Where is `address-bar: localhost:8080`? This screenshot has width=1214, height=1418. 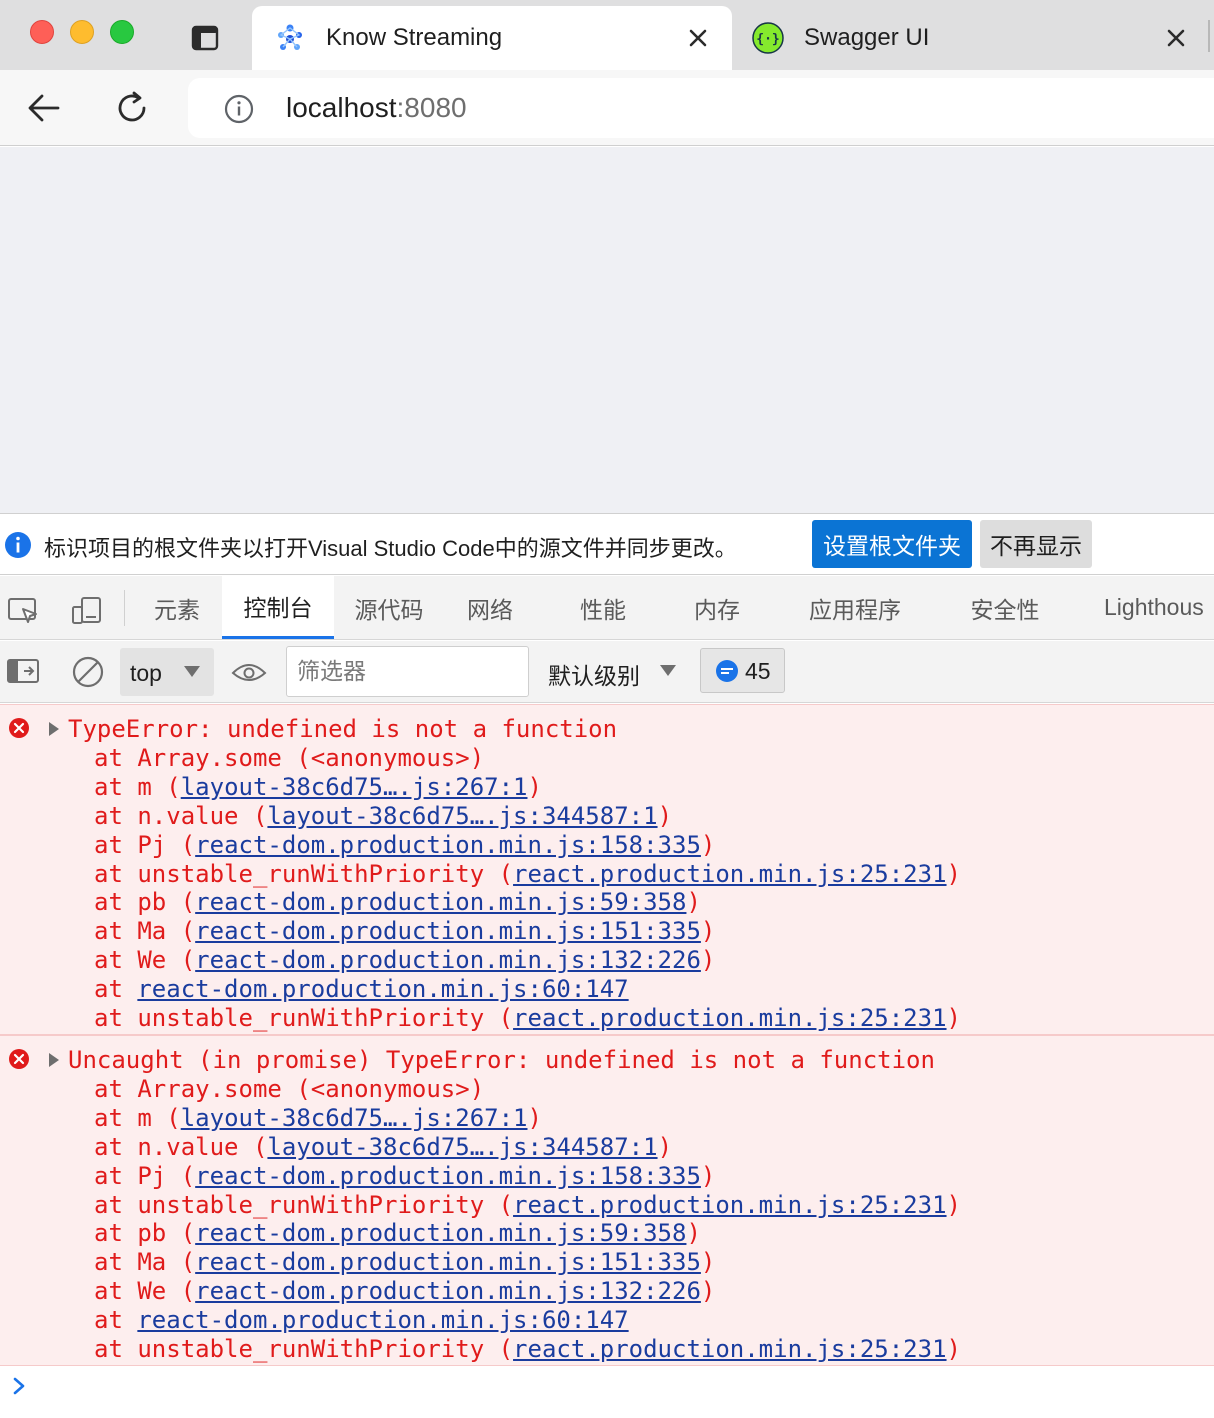 address-bar: localhost:8080 is located at coordinates (701, 108).